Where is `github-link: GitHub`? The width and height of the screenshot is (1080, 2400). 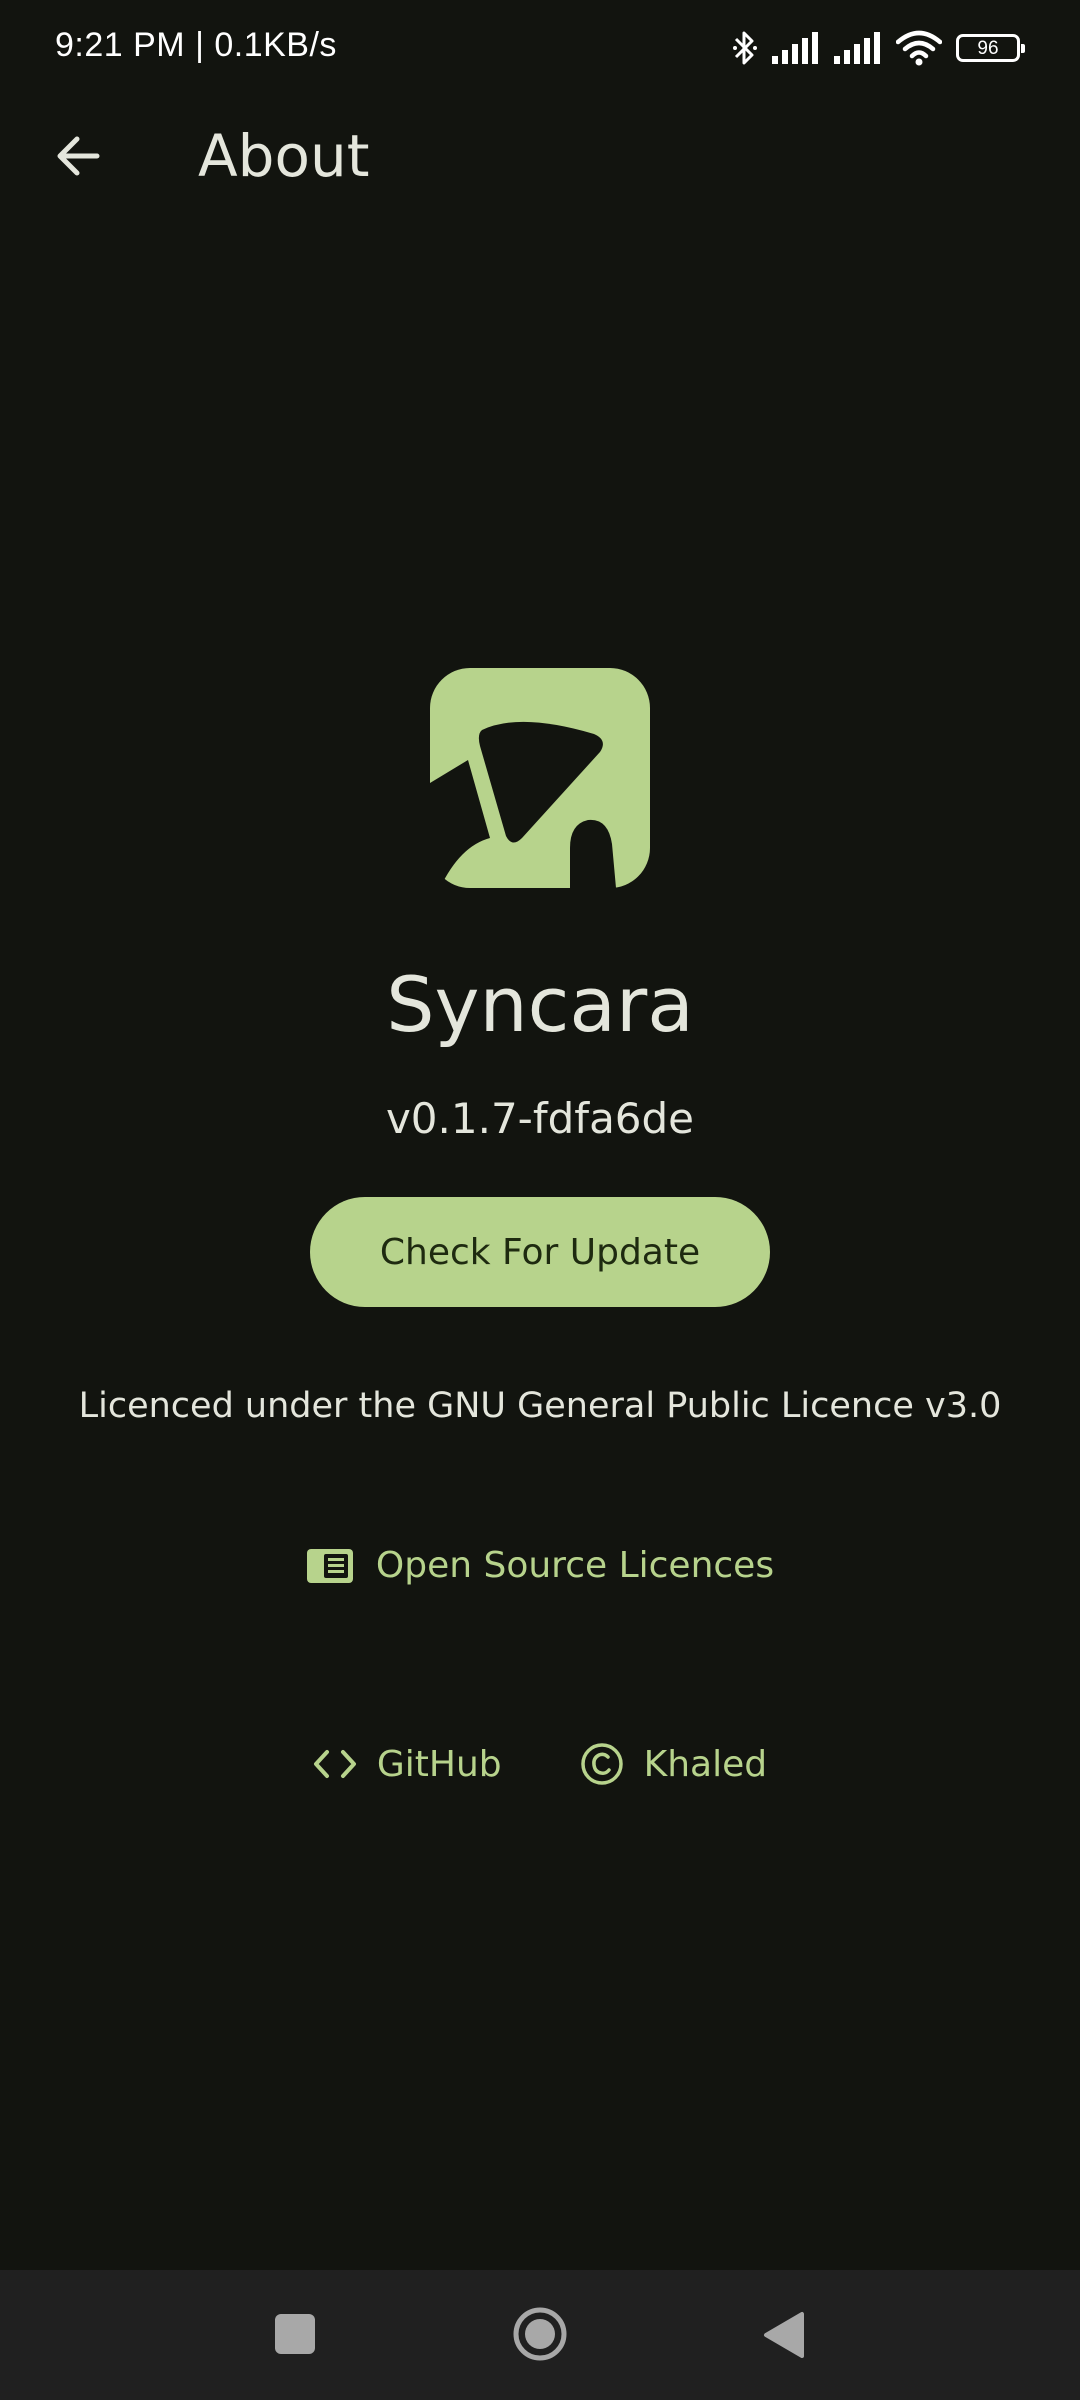
github-link: GitHub is located at coordinates (407, 1764).